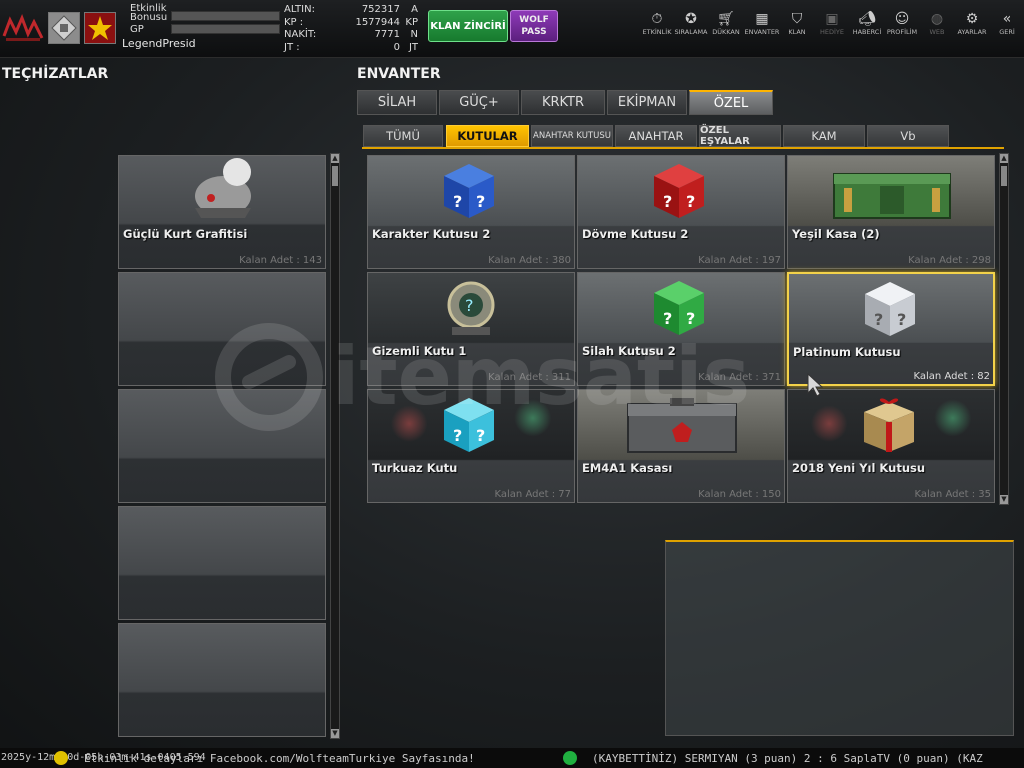 This screenshot has width=1024, height=768. Describe the element at coordinates (225, 29) in the screenshot. I see `gp-bar` at that location.